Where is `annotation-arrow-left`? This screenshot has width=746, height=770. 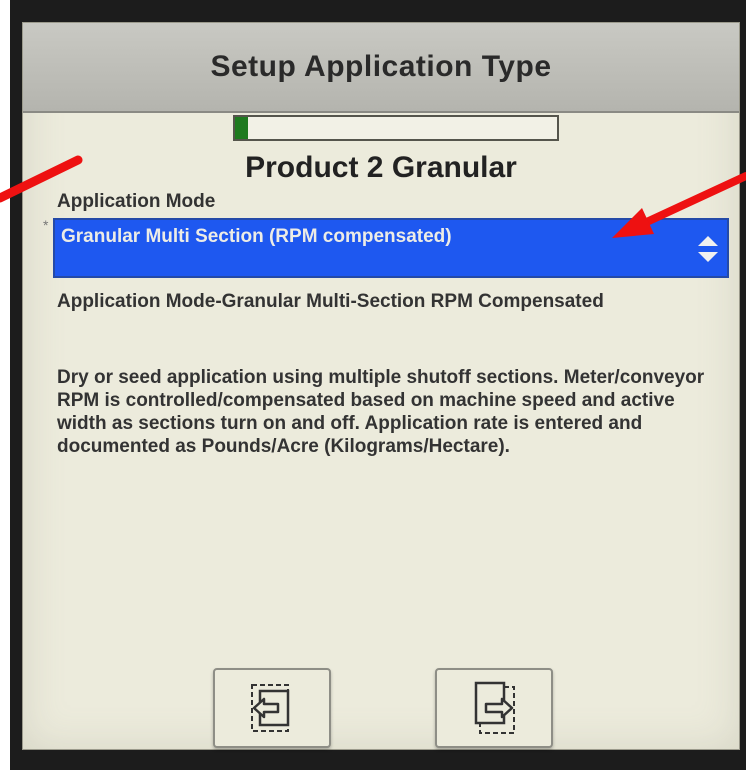
annotation-arrow-left is located at coordinates (41, 179).